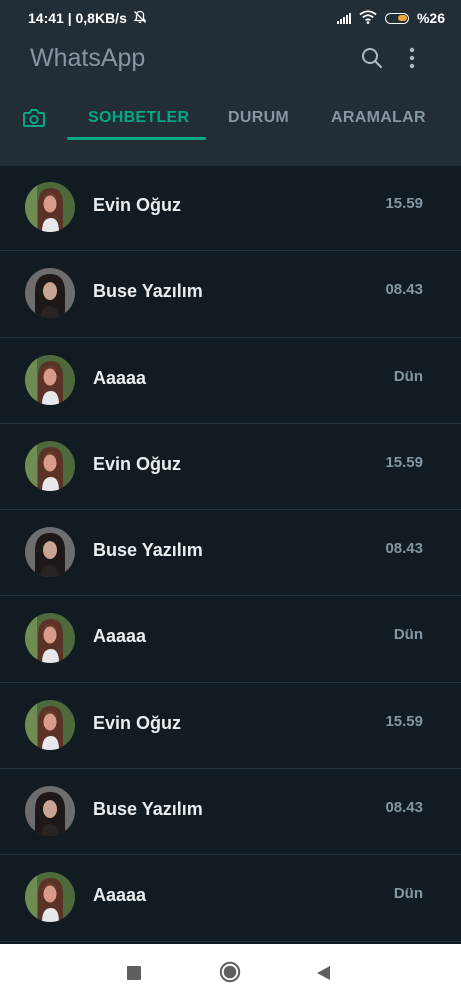 The image size is (461, 1000). Describe the element at coordinates (324, 975) in the screenshot. I see `back-icon` at that location.